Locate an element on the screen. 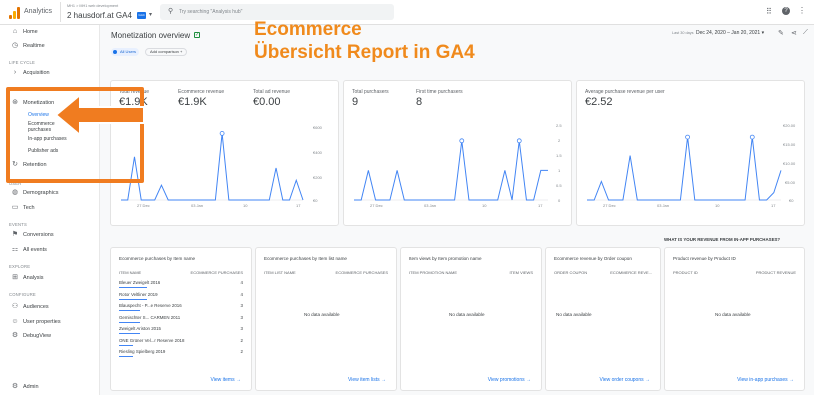  apps-grid-icon: ⠿ is located at coordinates (769, 11).